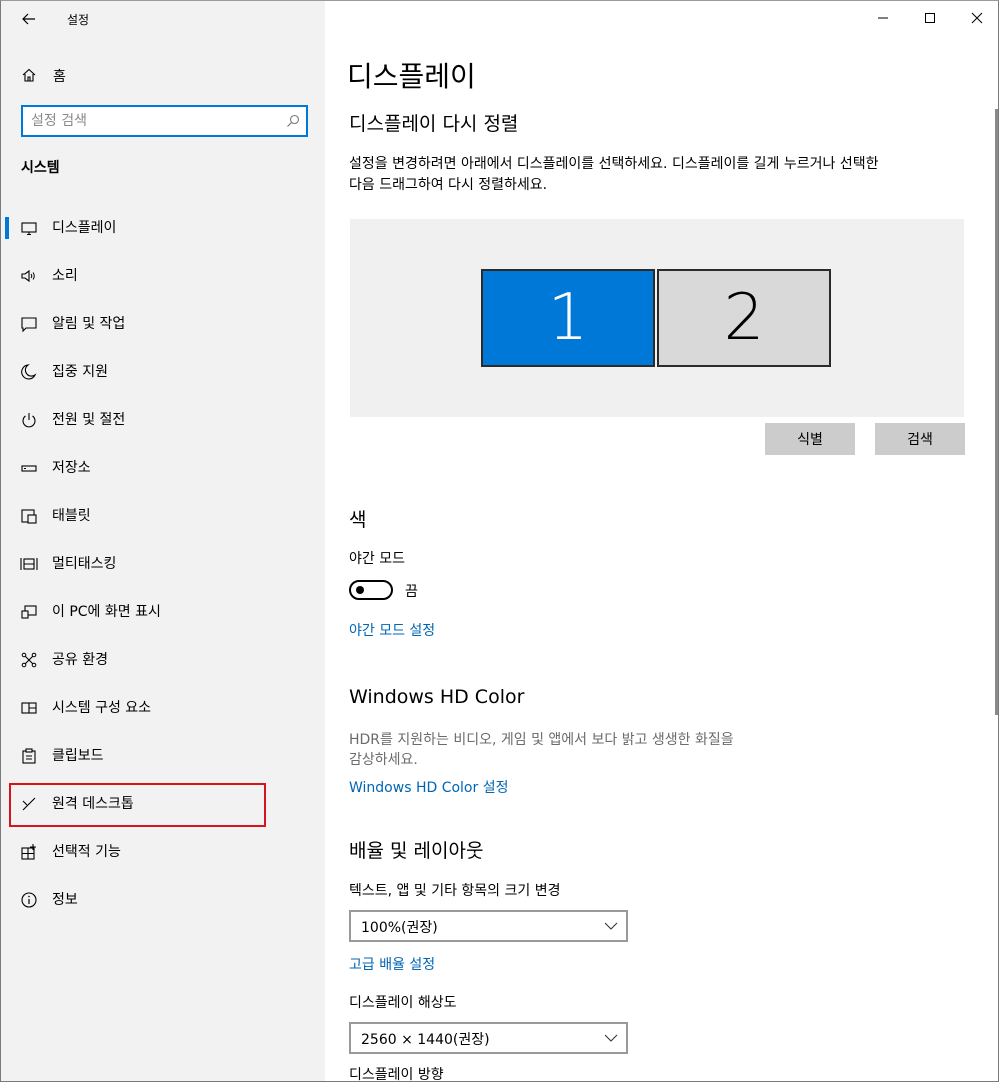 This screenshot has width=999, height=1082. Describe the element at coordinates (102, 708) in the screenshot. I see `sidebar-item-label: 시스템 구성 요소` at that location.